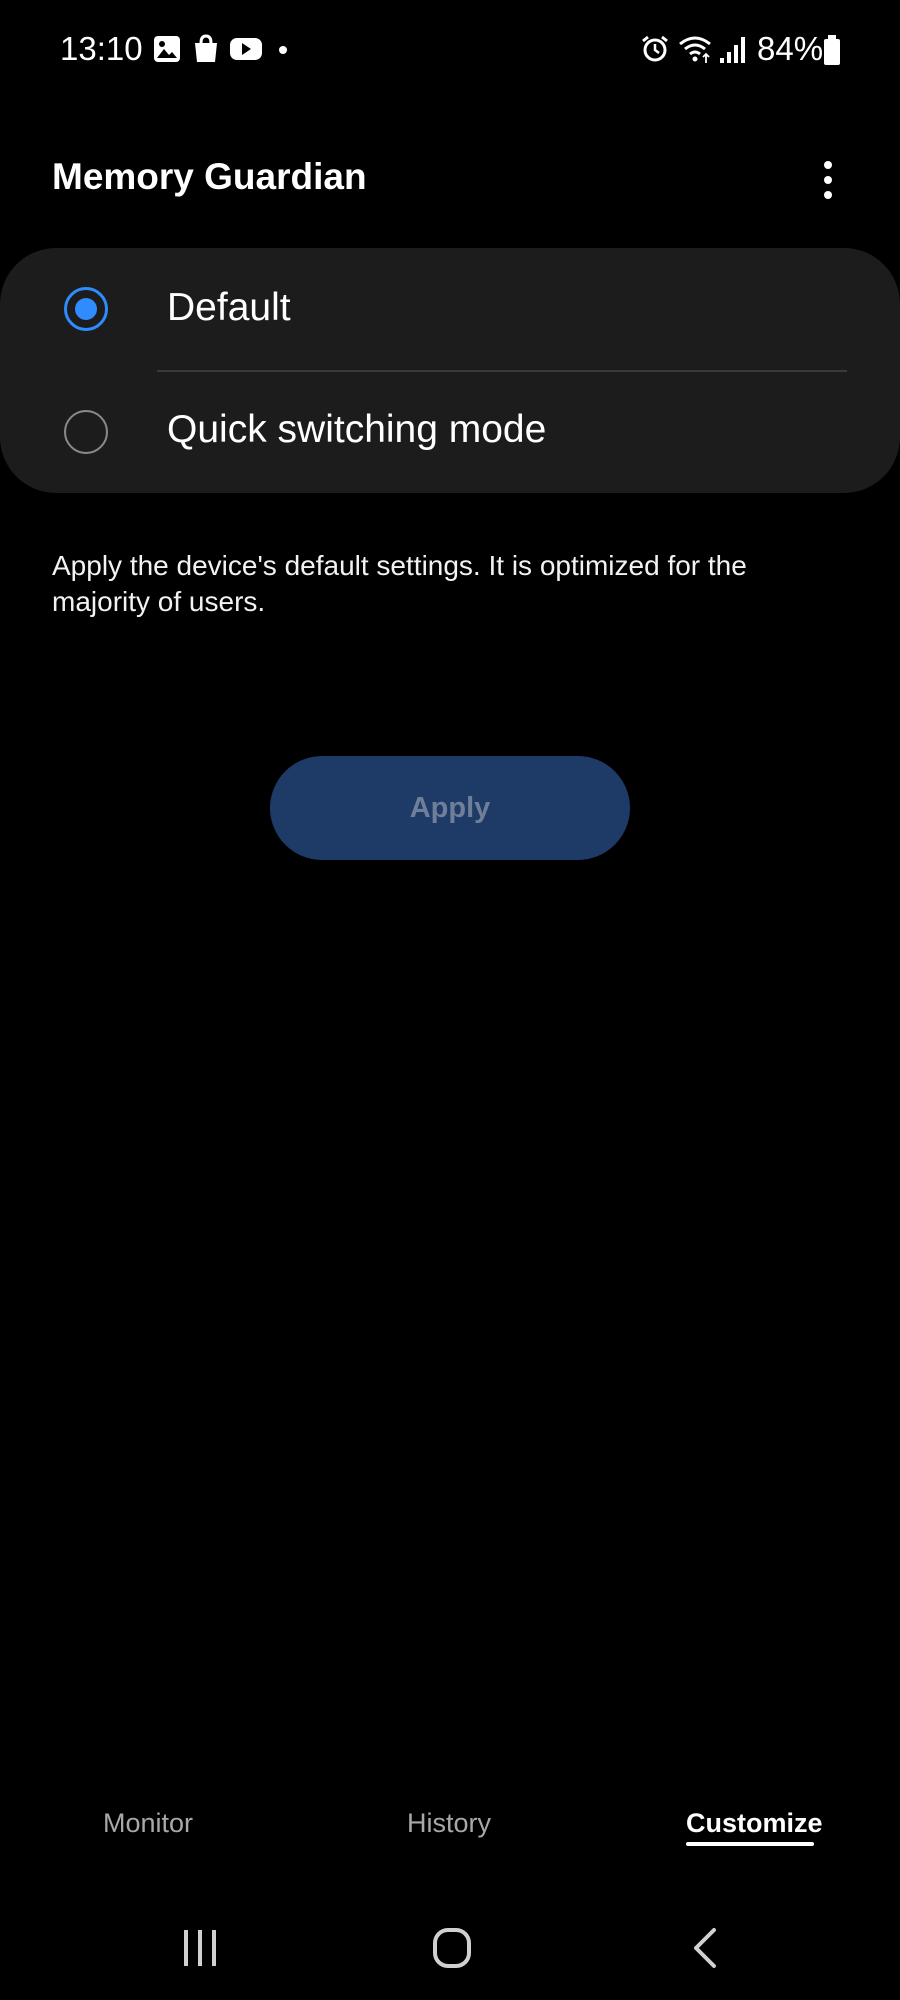 This screenshot has width=900, height=2000. I want to click on home-icon, so click(452, 1948).